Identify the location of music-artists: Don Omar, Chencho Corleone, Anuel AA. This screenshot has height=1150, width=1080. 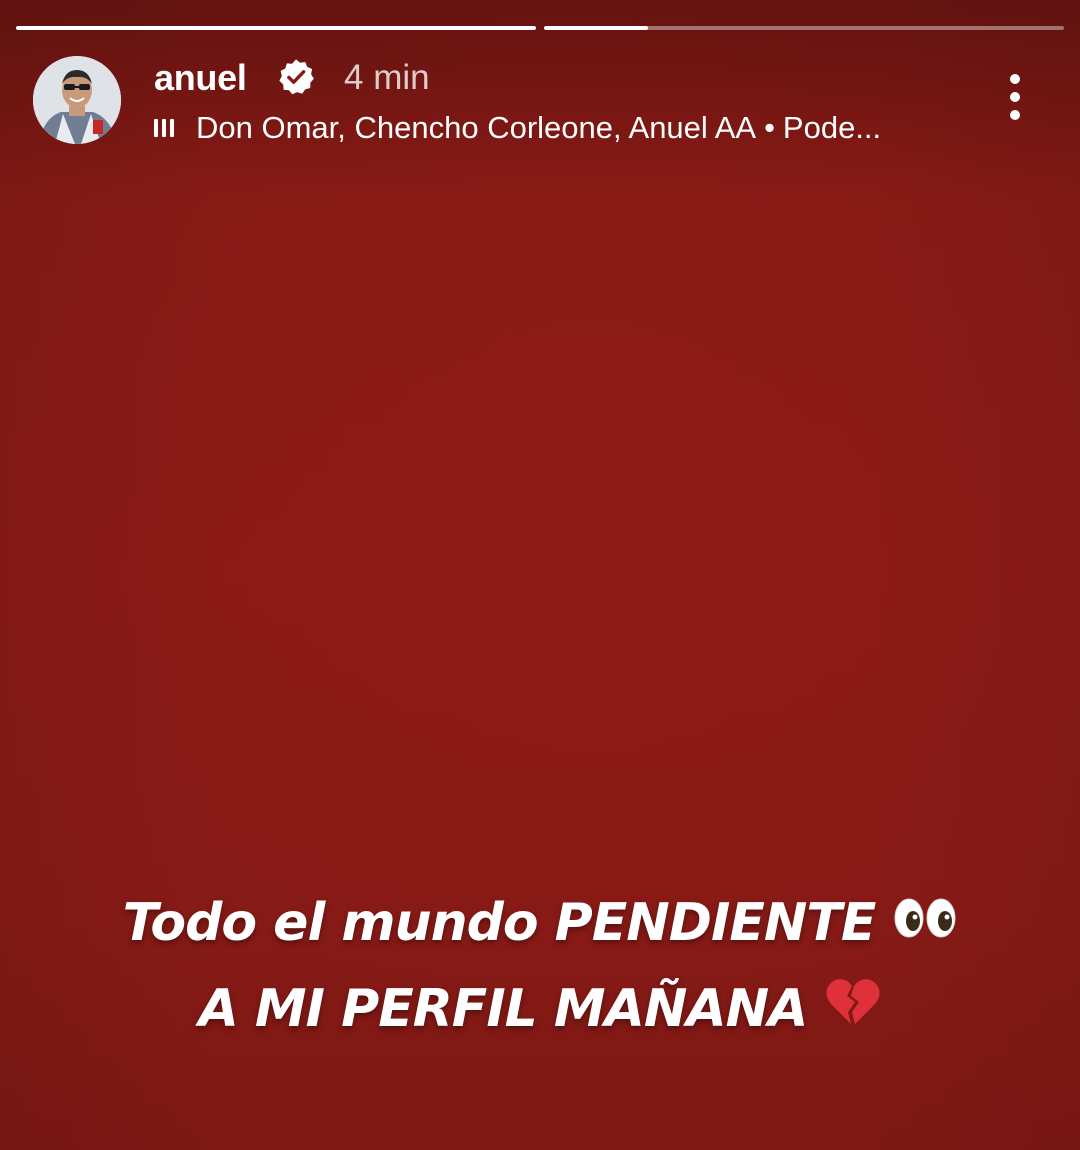
(476, 127).